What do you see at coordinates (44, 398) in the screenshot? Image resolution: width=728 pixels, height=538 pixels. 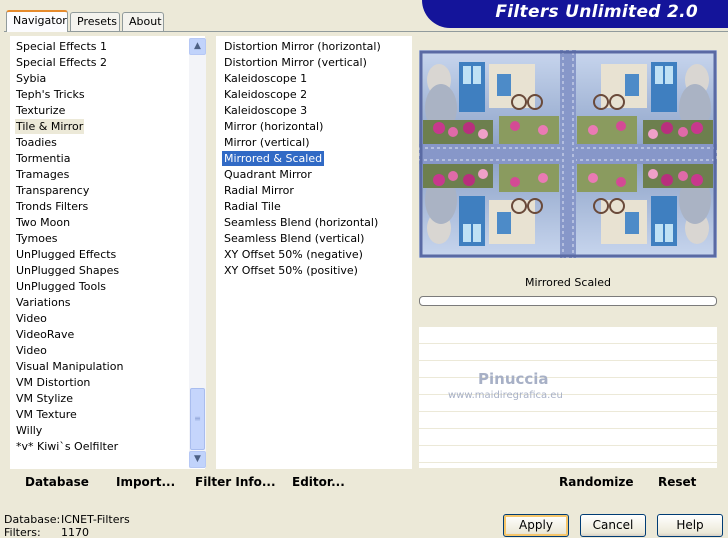 I see `category-item: VM Stylize` at bounding box center [44, 398].